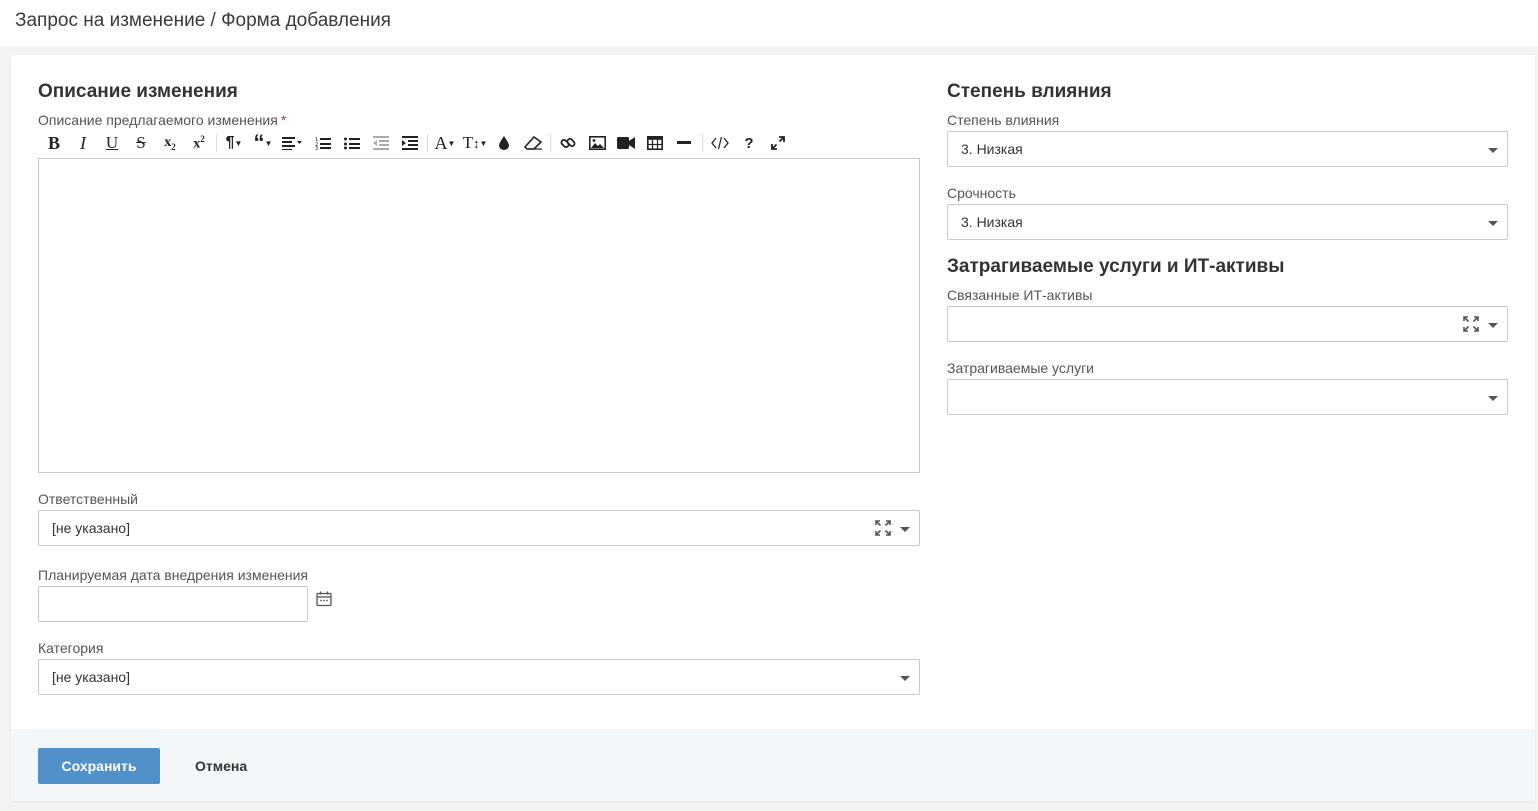  I want to click on responsible-select: [не указано], so click(479, 528).